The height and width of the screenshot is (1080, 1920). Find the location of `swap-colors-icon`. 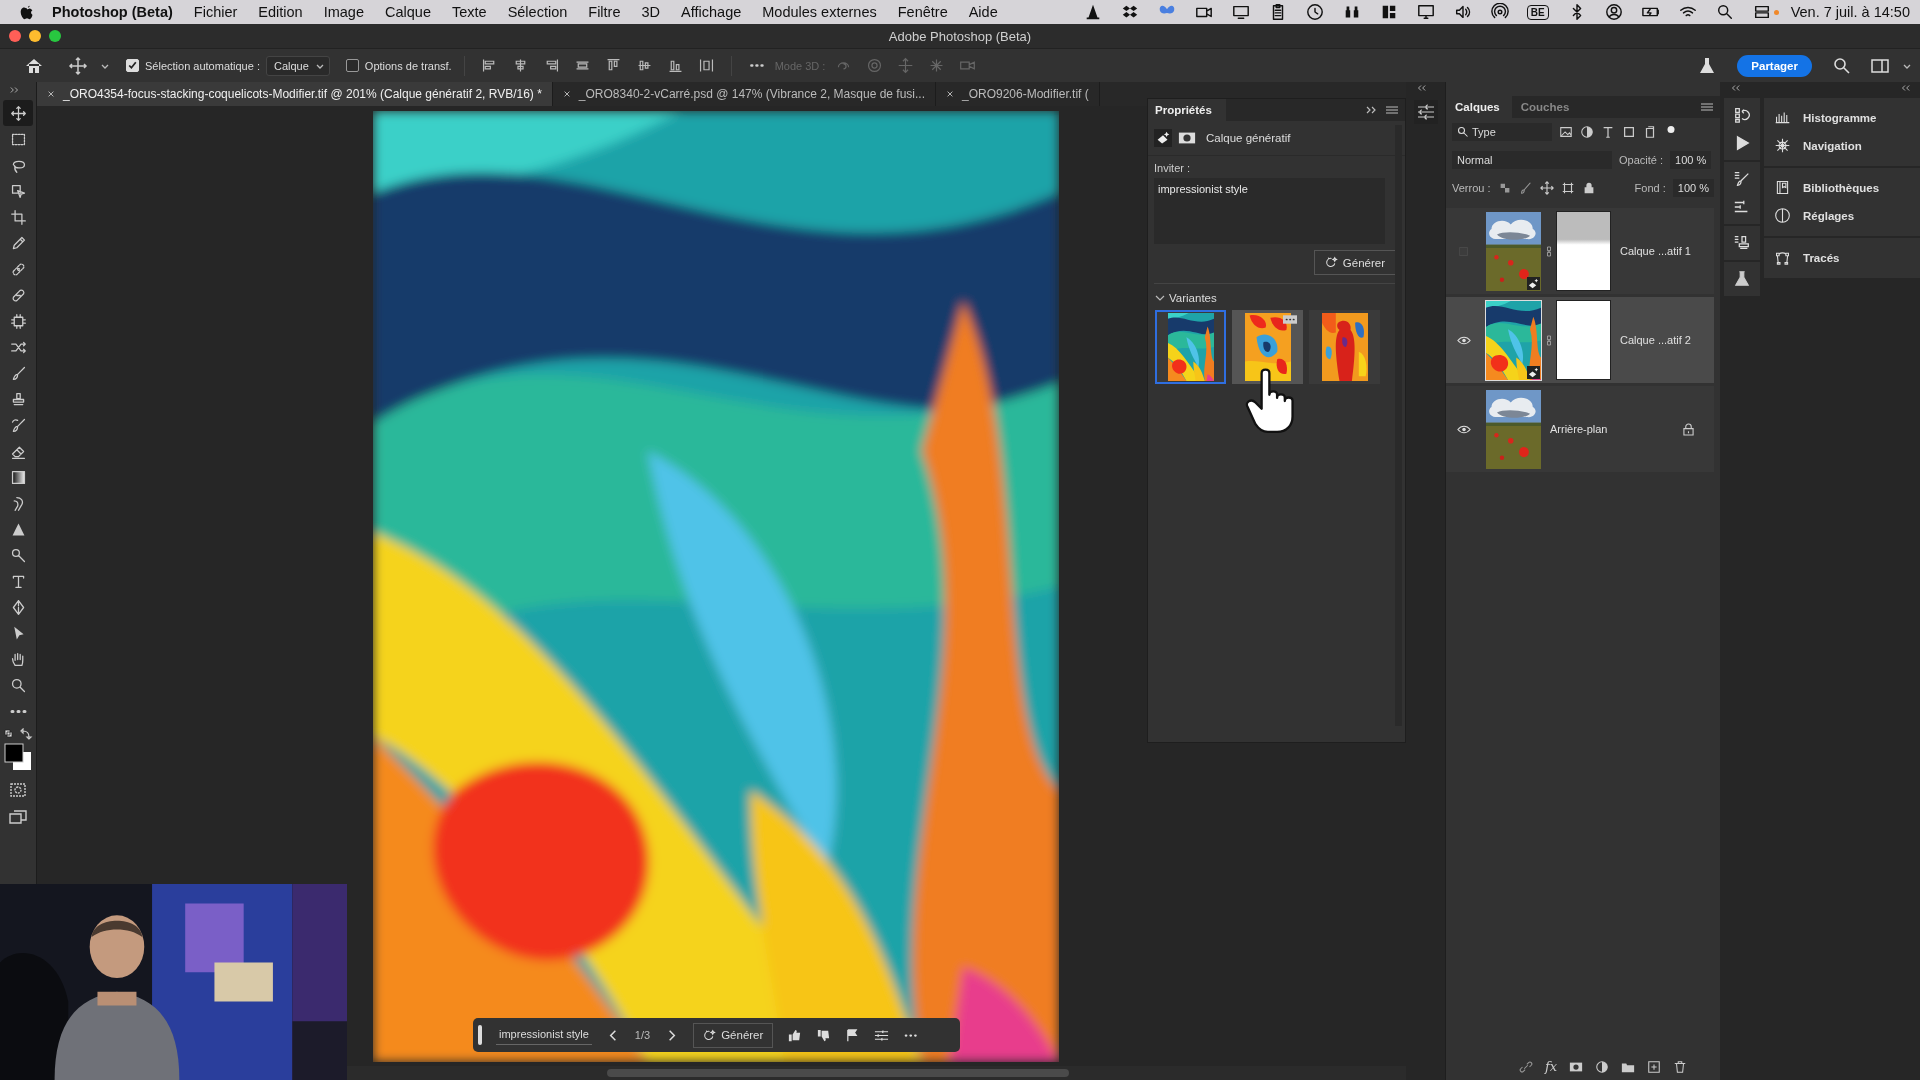

swap-colors-icon is located at coordinates (18, 735).